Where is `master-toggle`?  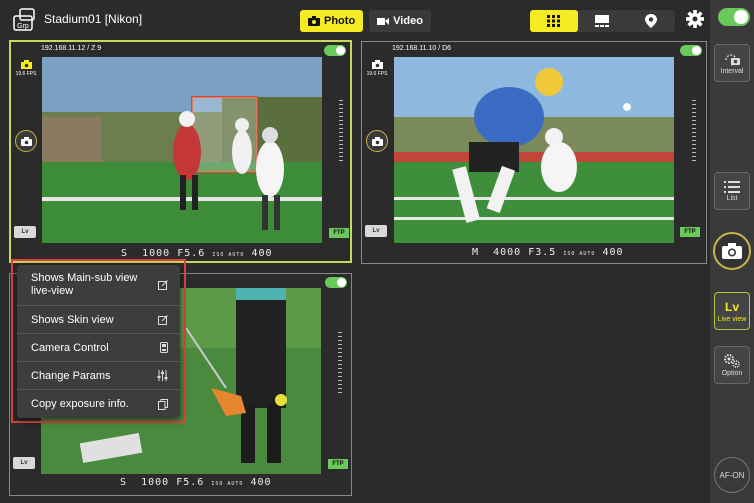
master-toggle is located at coordinates (734, 17).